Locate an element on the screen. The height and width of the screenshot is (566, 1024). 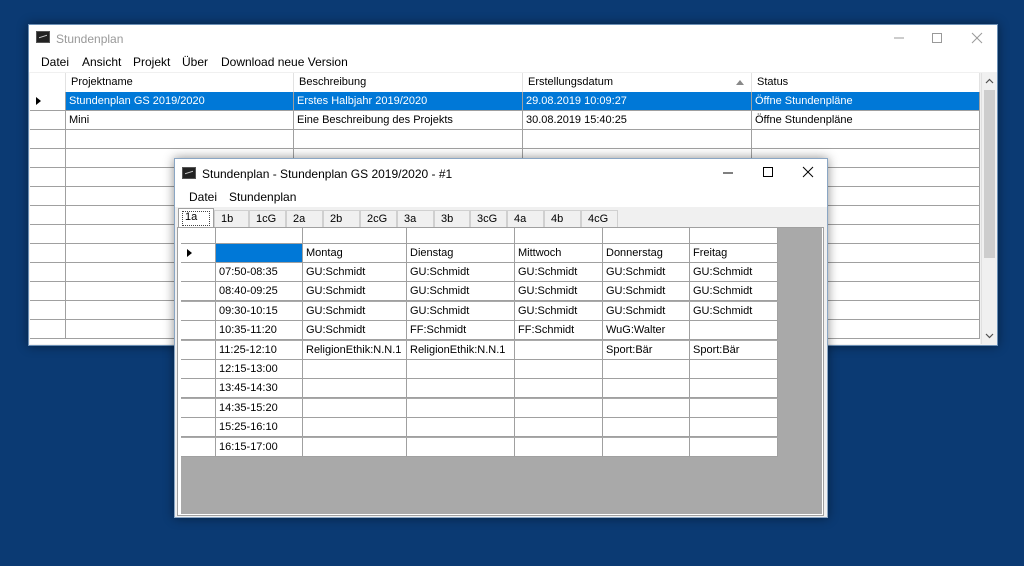
time-slot: 12:15-13:00 is located at coordinates (259, 369).